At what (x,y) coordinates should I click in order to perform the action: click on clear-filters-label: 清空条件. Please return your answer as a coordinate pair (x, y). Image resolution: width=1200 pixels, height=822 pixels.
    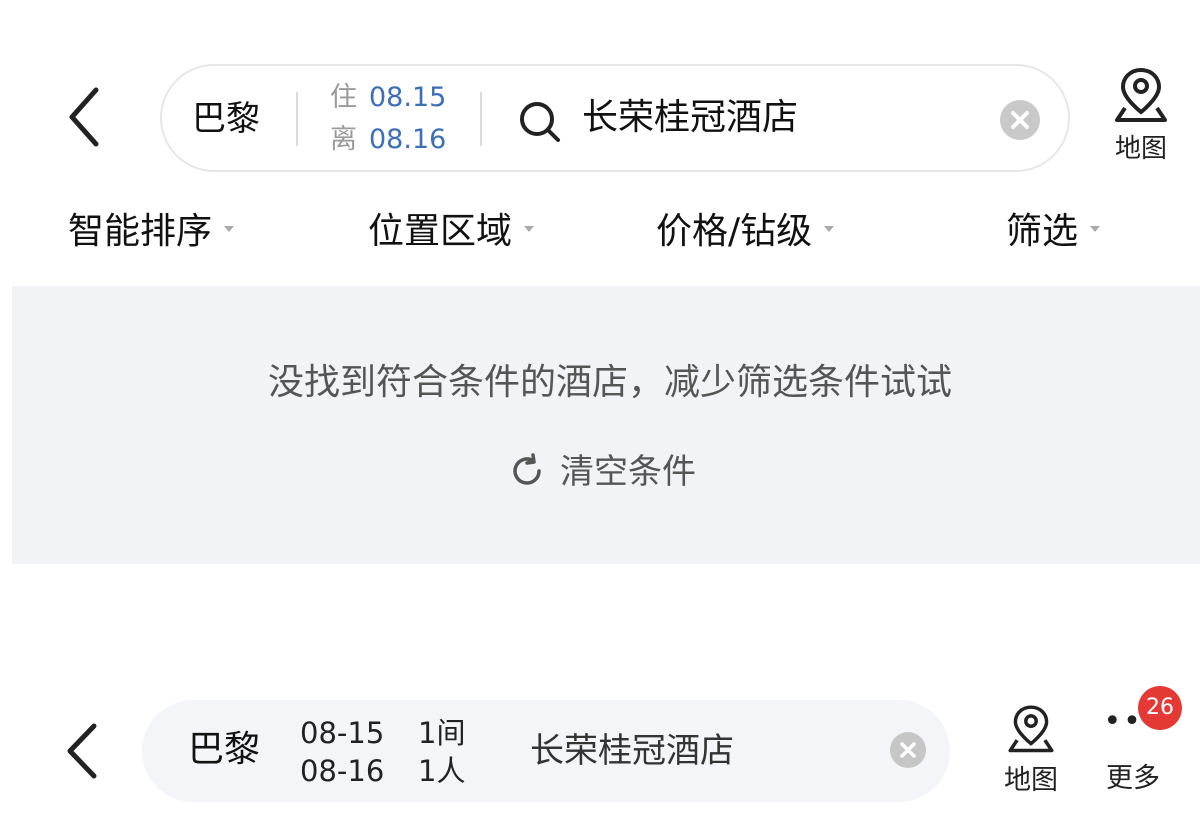
    Looking at the image, I should click on (628, 472).